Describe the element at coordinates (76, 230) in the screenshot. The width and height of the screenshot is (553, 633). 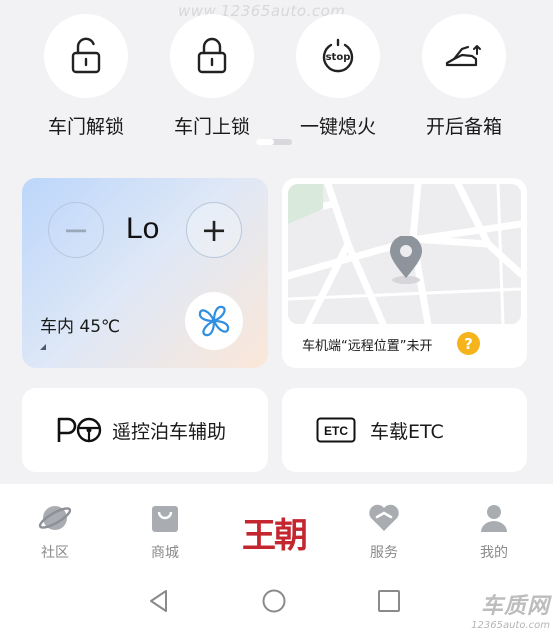
I see `temp-decrease-button: −` at that location.